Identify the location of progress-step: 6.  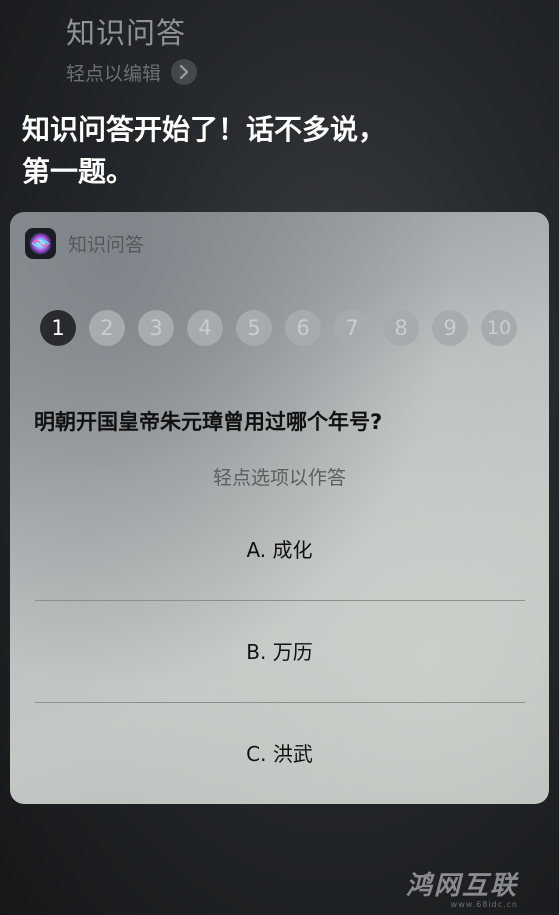
(303, 328).